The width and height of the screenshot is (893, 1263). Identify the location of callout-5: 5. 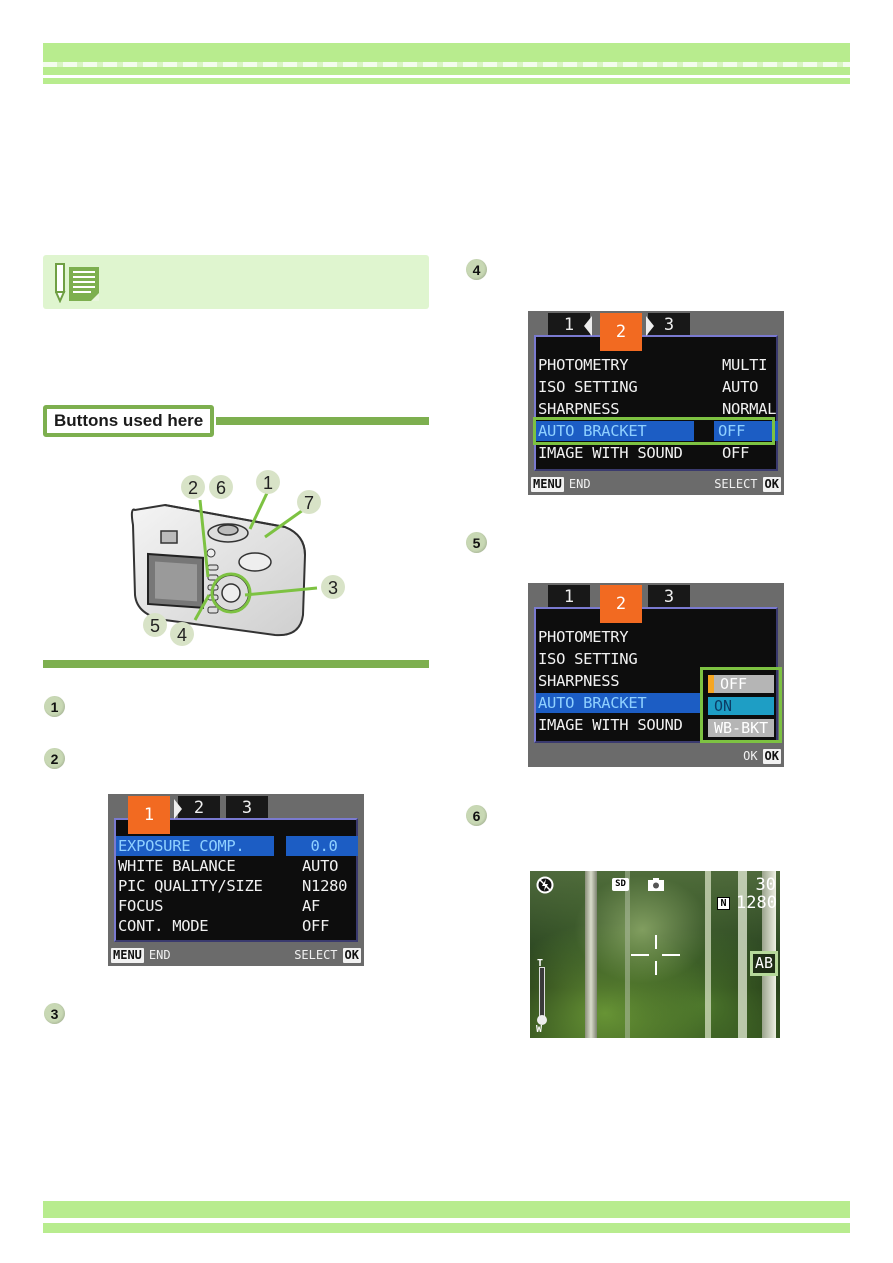
(155, 626).